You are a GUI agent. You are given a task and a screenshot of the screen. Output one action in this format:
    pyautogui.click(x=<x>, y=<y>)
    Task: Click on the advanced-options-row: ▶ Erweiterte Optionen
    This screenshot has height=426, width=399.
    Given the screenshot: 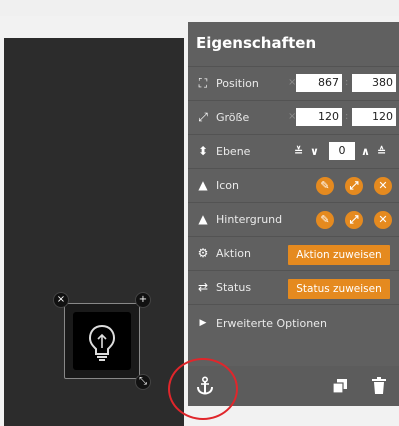 What is the action you would take?
    pyautogui.click(x=293, y=322)
    